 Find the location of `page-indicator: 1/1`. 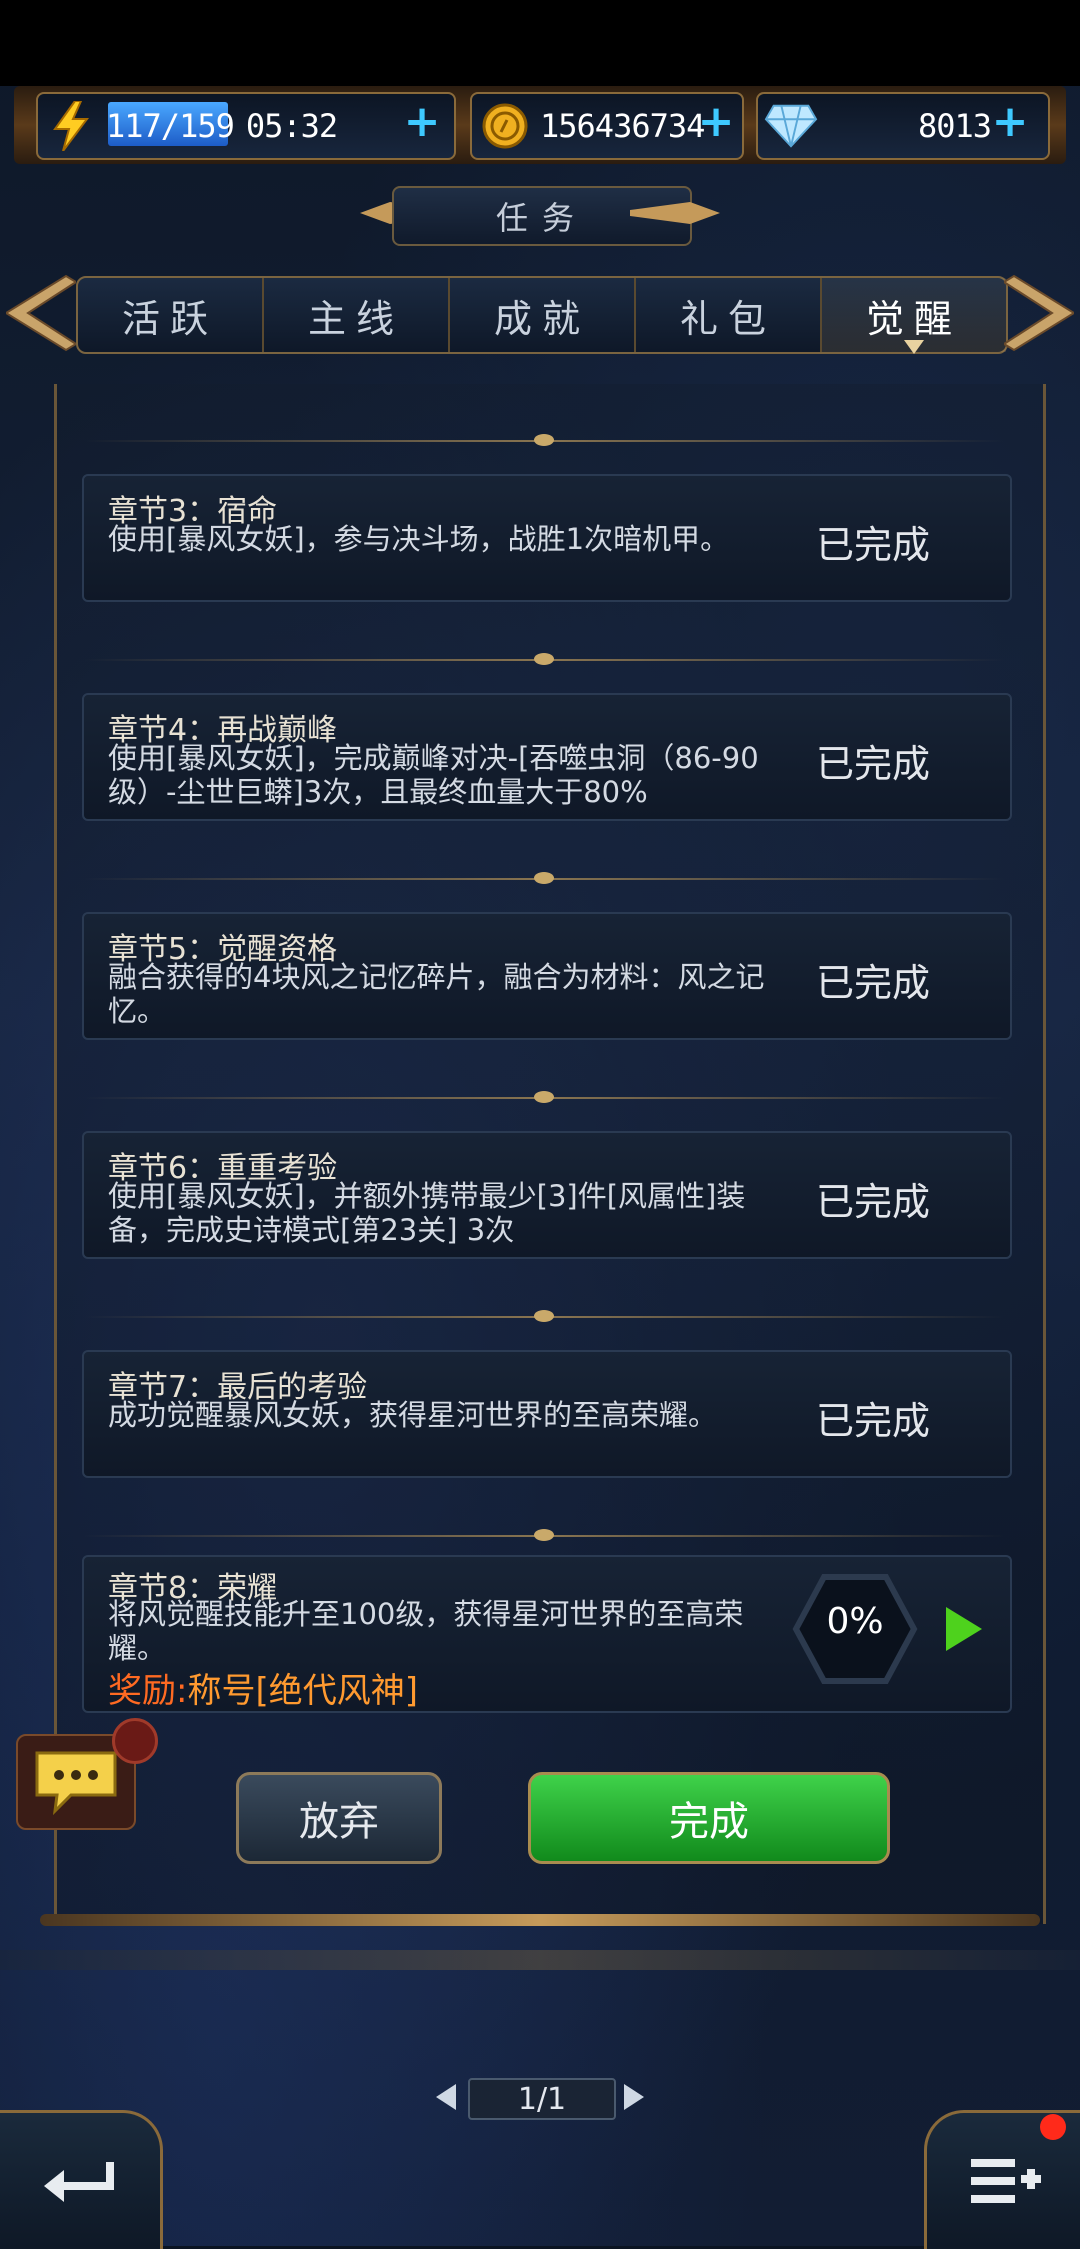

page-indicator: 1/1 is located at coordinates (542, 2099).